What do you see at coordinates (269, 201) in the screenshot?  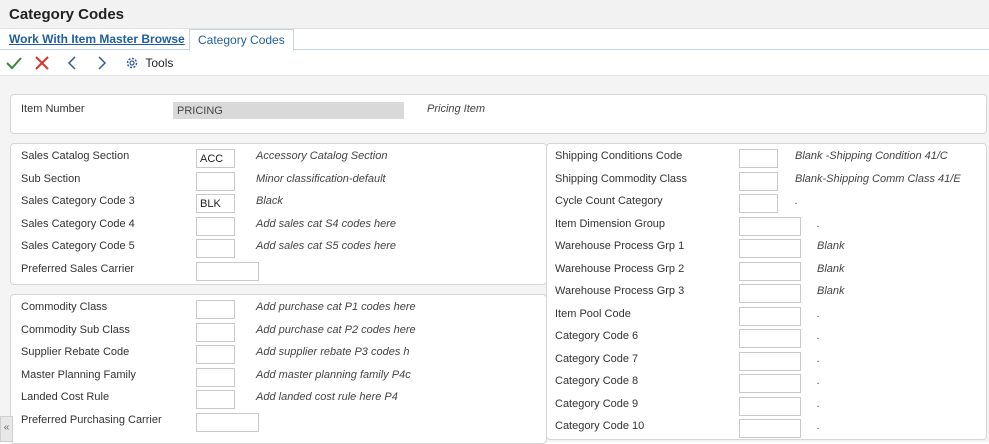 I see `sales-category-code-3-description: Black` at bounding box center [269, 201].